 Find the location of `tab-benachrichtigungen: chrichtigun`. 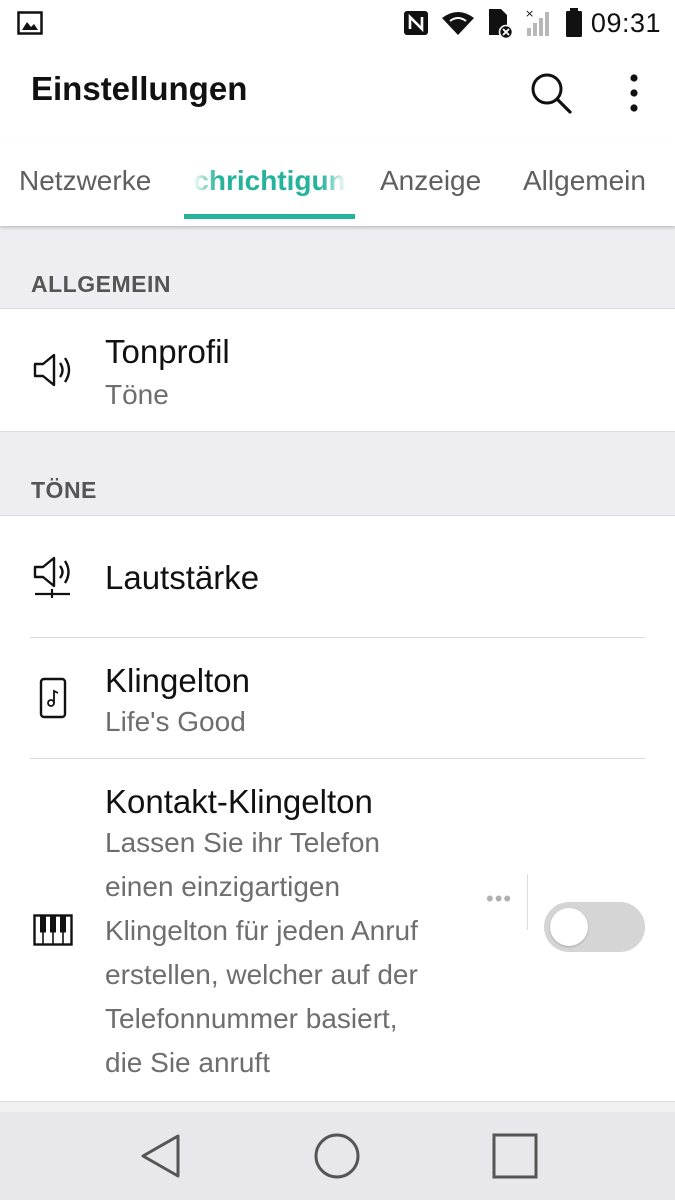

tab-benachrichtigungen: chrichtigun is located at coordinates (269, 182).